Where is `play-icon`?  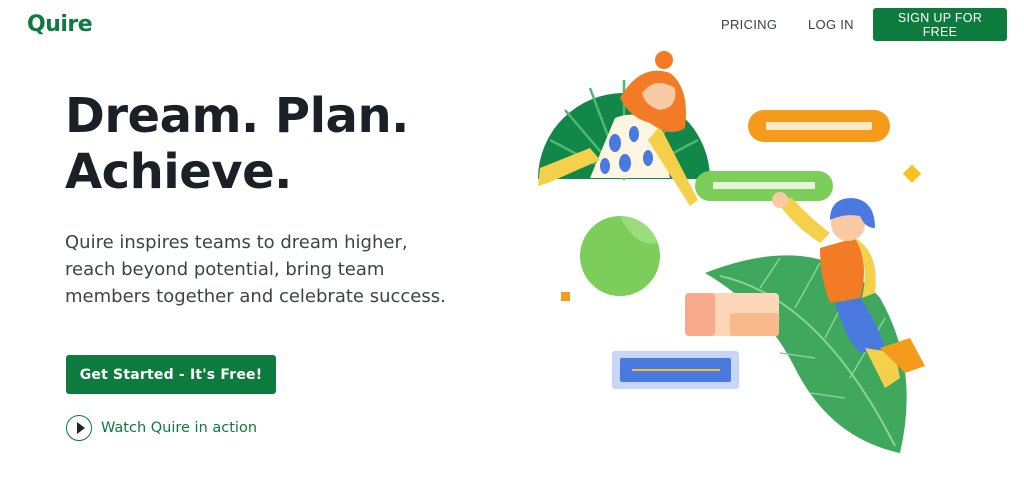 play-icon is located at coordinates (79, 428).